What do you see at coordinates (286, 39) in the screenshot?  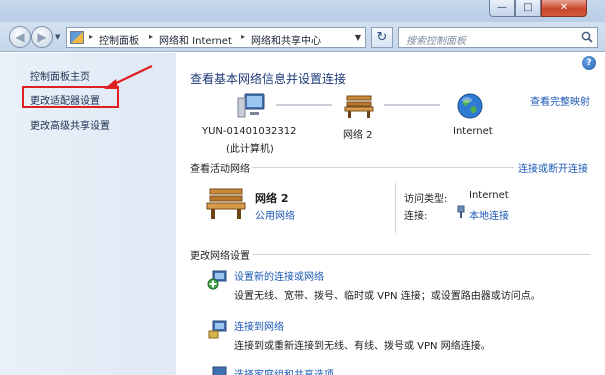 I see `breadcrumb-network-sharing-center: 网络和共享中心` at bounding box center [286, 39].